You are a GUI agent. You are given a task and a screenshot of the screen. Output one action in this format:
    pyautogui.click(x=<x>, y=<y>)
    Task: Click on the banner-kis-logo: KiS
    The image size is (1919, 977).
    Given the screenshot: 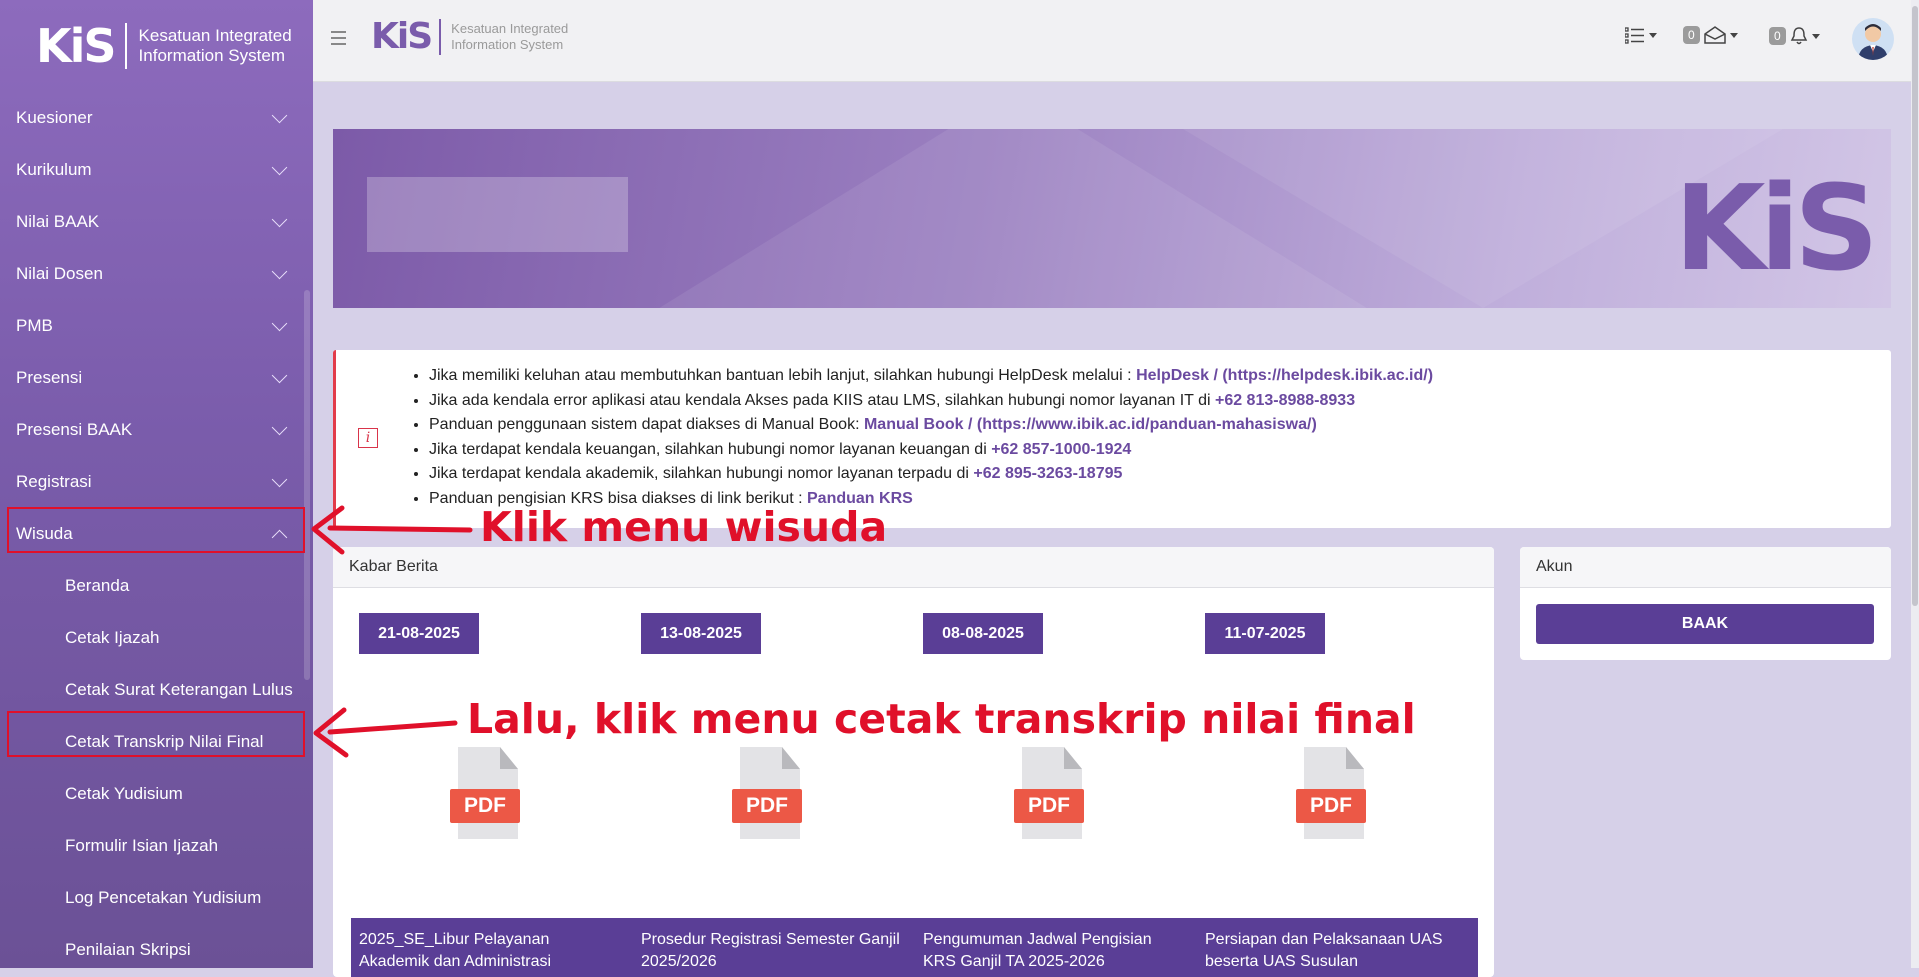 What is the action you would take?
    pyautogui.click(x=1776, y=228)
    